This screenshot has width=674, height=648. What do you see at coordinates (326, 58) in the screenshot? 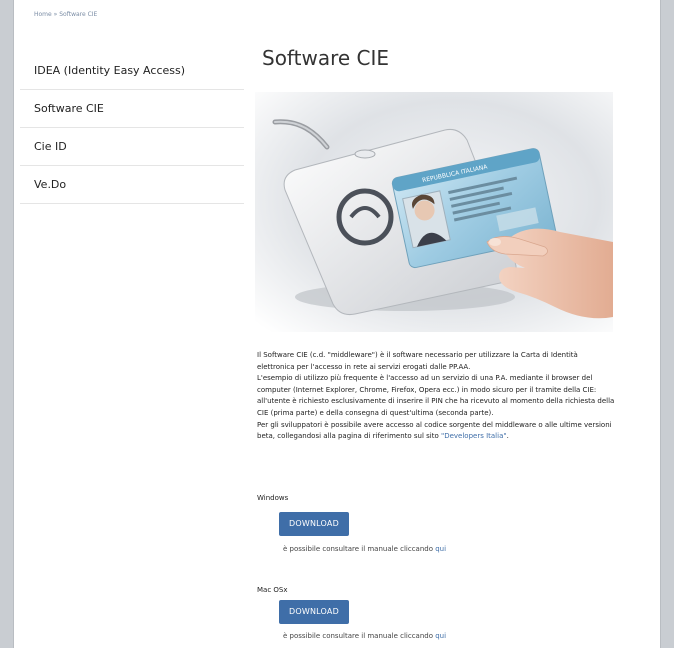
I see `page-title: Software CIE` at bounding box center [326, 58].